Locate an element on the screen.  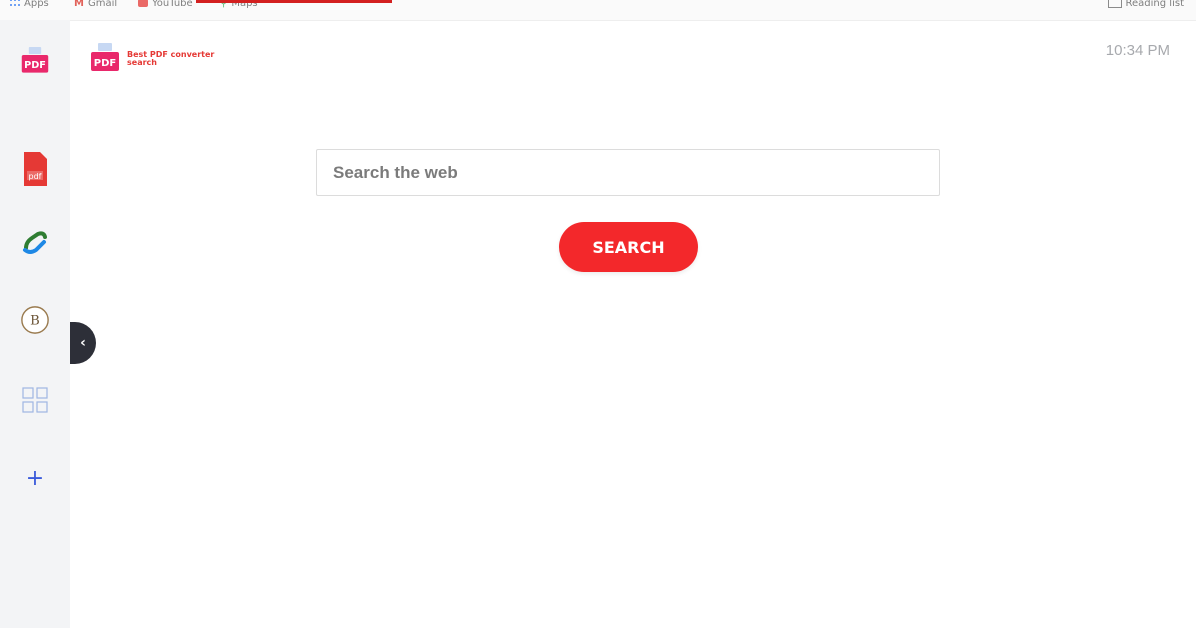
brand-name-line2: search is located at coordinates (142, 62).